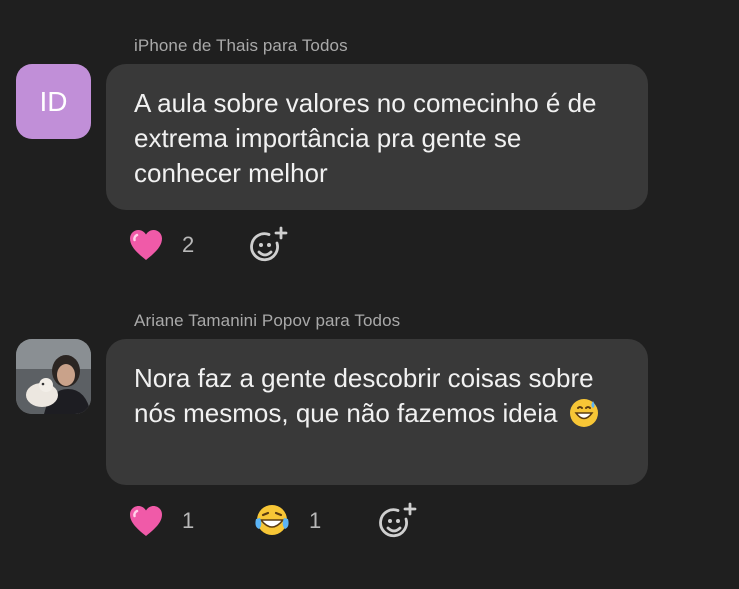 The image size is (739, 589). What do you see at coordinates (188, 244) in the screenshot?
I see `reaction-count: 2` at bounding box center [188, 244].